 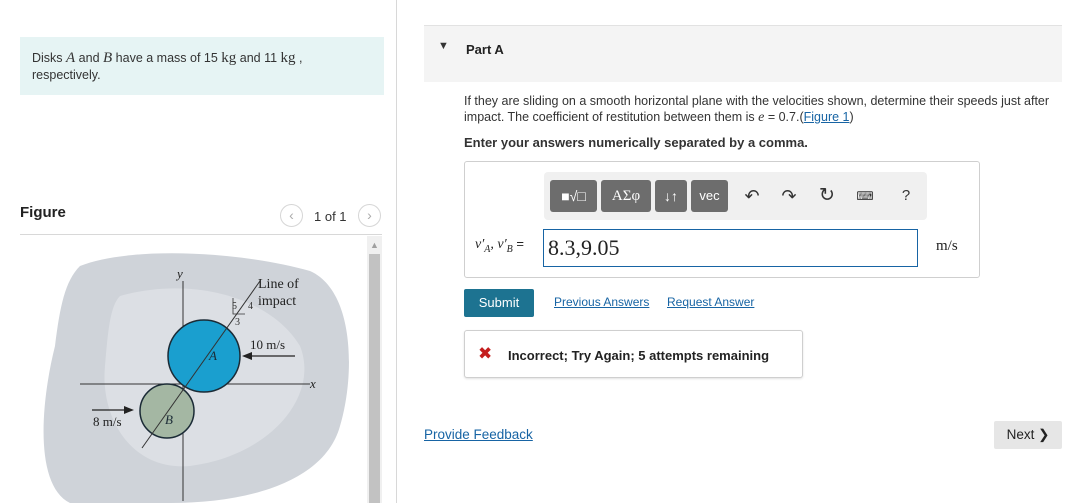 What do you see at coordinates (291, 215) in the screenshot?
I see `chevron-left-icon: ‹` at bounding box center [291, 215].